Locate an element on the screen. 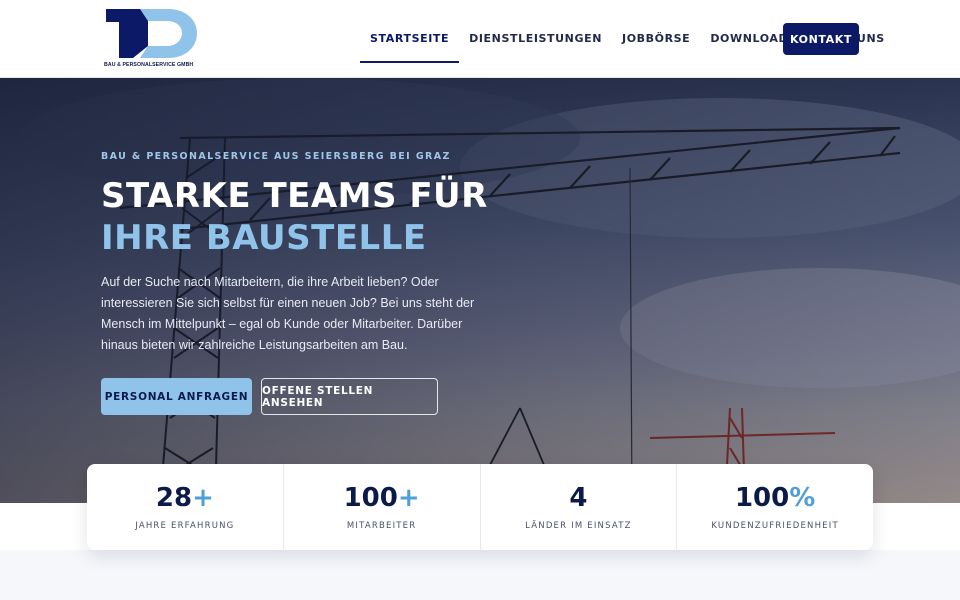 Image resolution: width=960 pixels, height=600 pixels. td-logo-icon is located at coordinates (151, 33).